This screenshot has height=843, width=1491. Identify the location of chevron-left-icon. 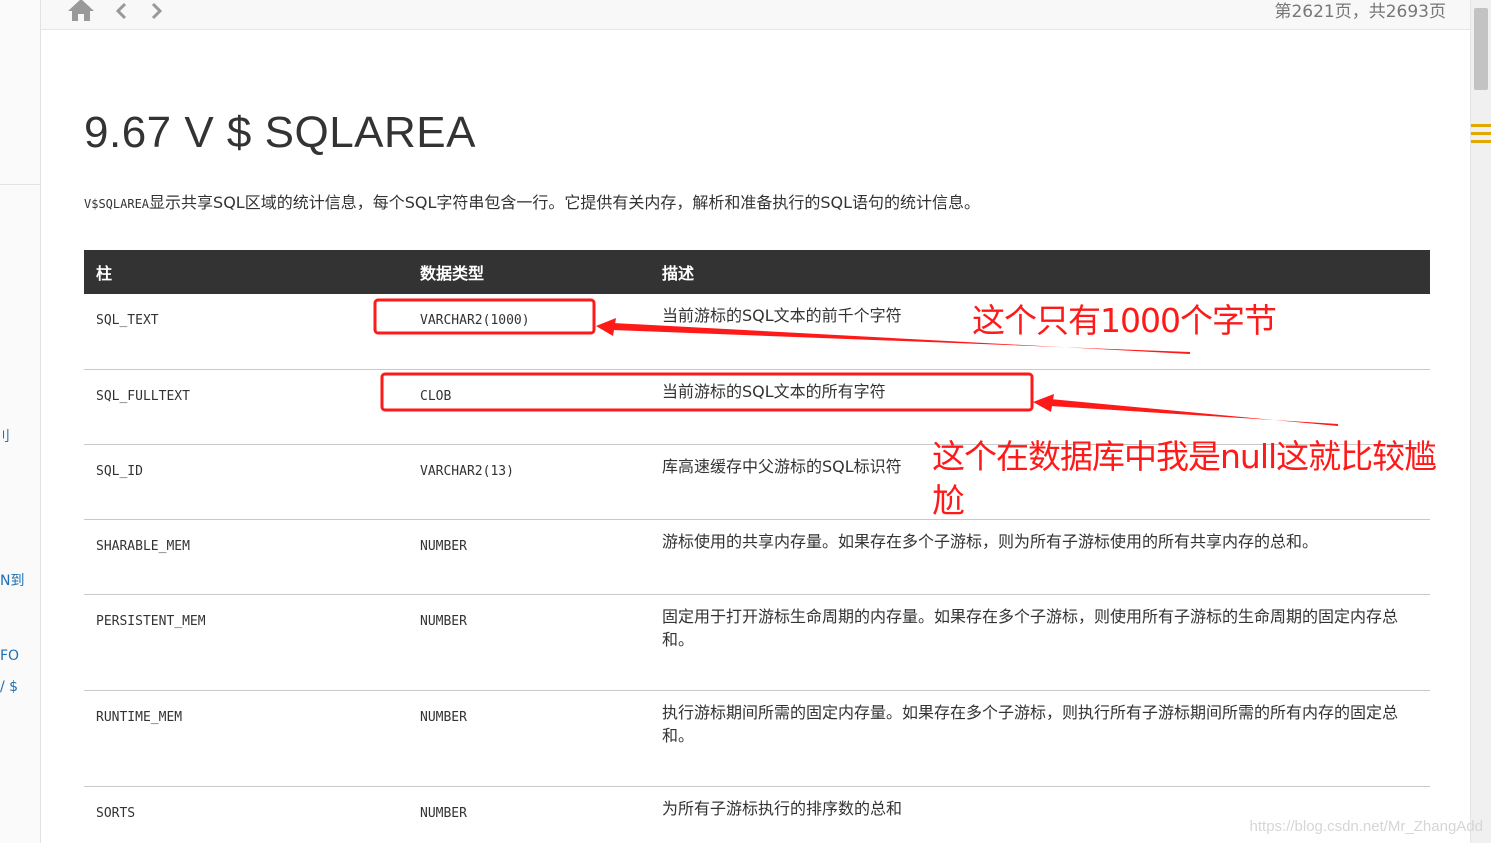
(122, 11).